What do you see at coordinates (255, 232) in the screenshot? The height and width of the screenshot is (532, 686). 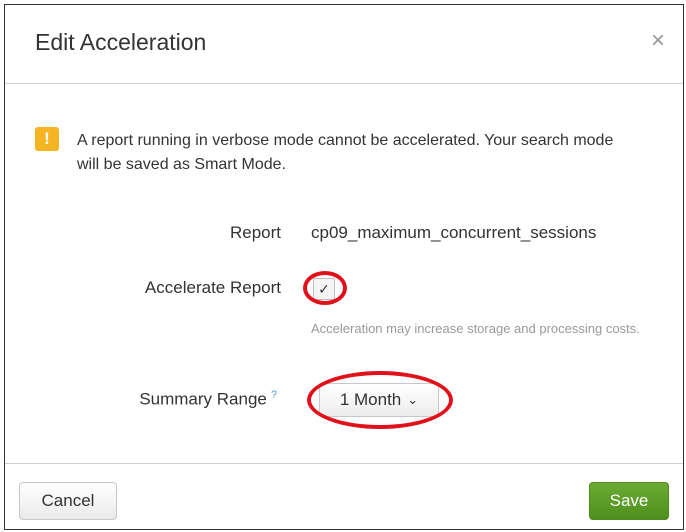 I see `report-label: Report` at bounding box center [255, 232].